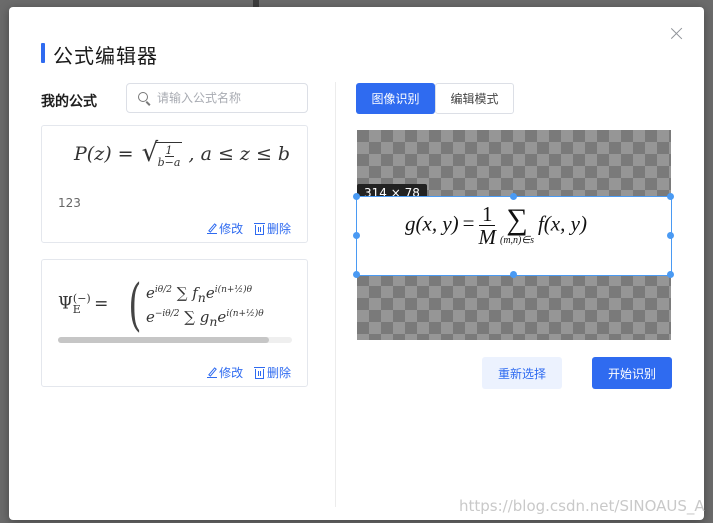 Image resolution: width=713 pixels, height=523 pixels. I want to click on panel-divider, so click(335, 294).